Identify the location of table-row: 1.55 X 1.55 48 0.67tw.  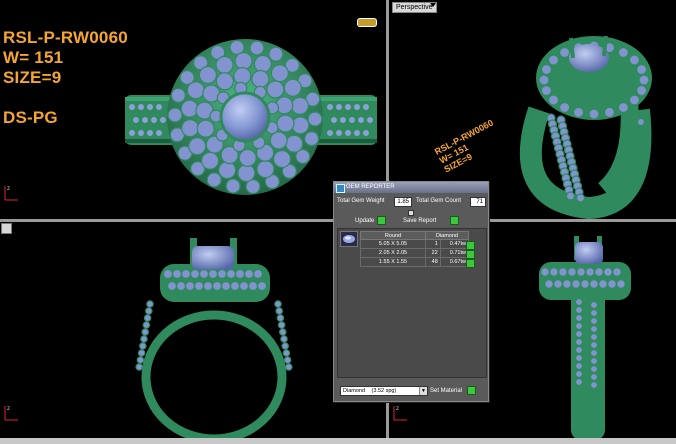
(415, 262).